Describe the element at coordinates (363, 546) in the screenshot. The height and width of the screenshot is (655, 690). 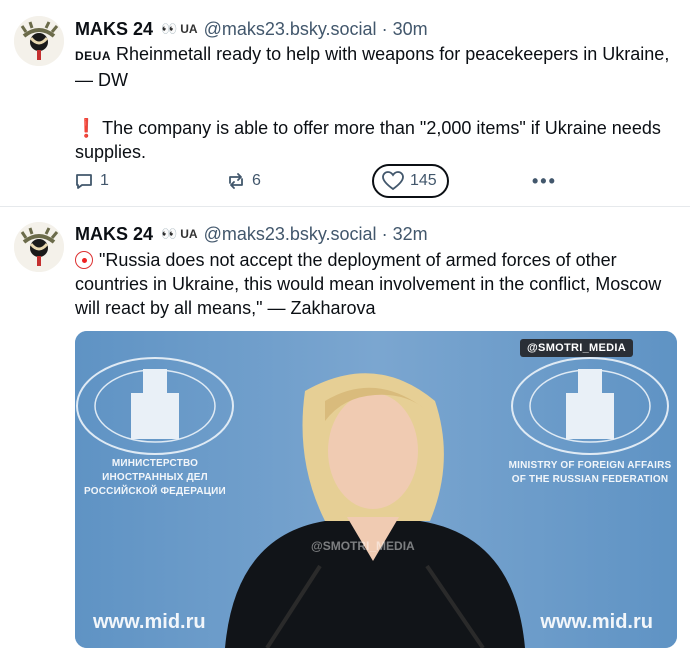
I see `center-watermark: @SMOTRI_MEDIA` at that location.